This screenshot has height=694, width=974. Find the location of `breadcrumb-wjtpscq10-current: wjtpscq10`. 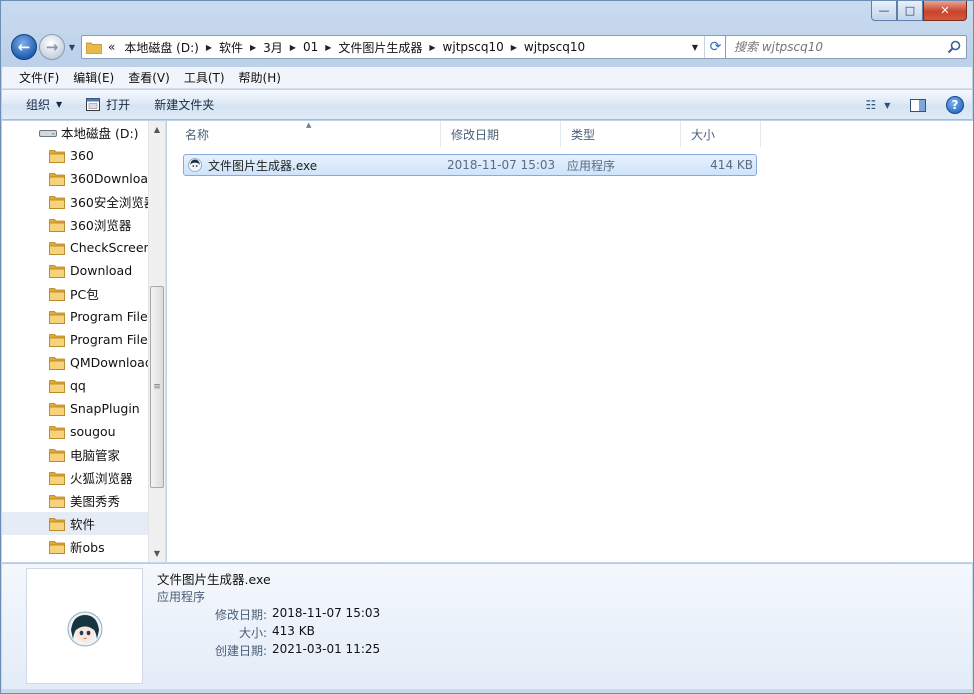

breadcrumb-wjtpscq10-current: wjtpscq10 is located at coordinates (554, 47).